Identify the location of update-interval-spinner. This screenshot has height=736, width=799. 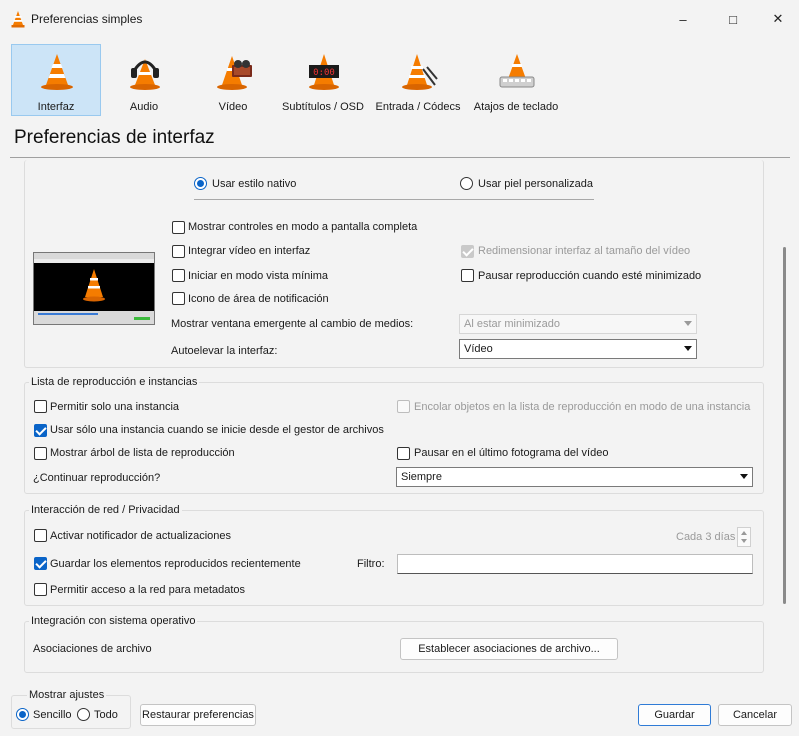
(744, 537).